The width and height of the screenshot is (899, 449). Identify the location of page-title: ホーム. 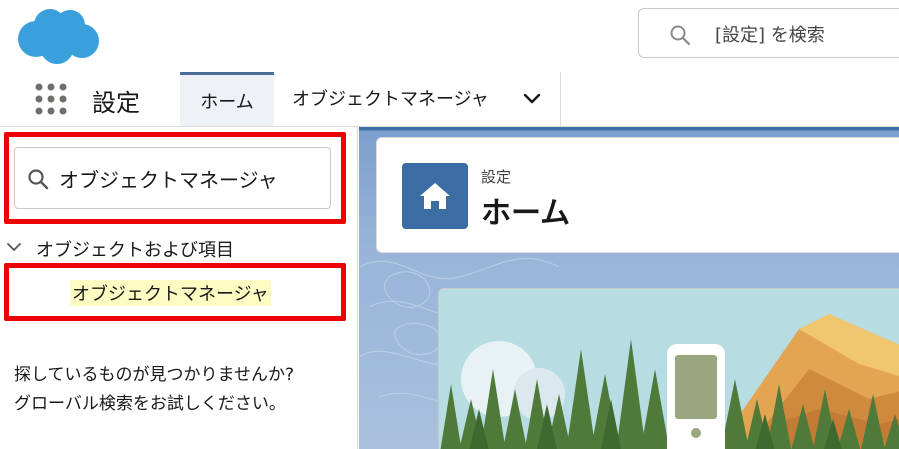
(526, 213).